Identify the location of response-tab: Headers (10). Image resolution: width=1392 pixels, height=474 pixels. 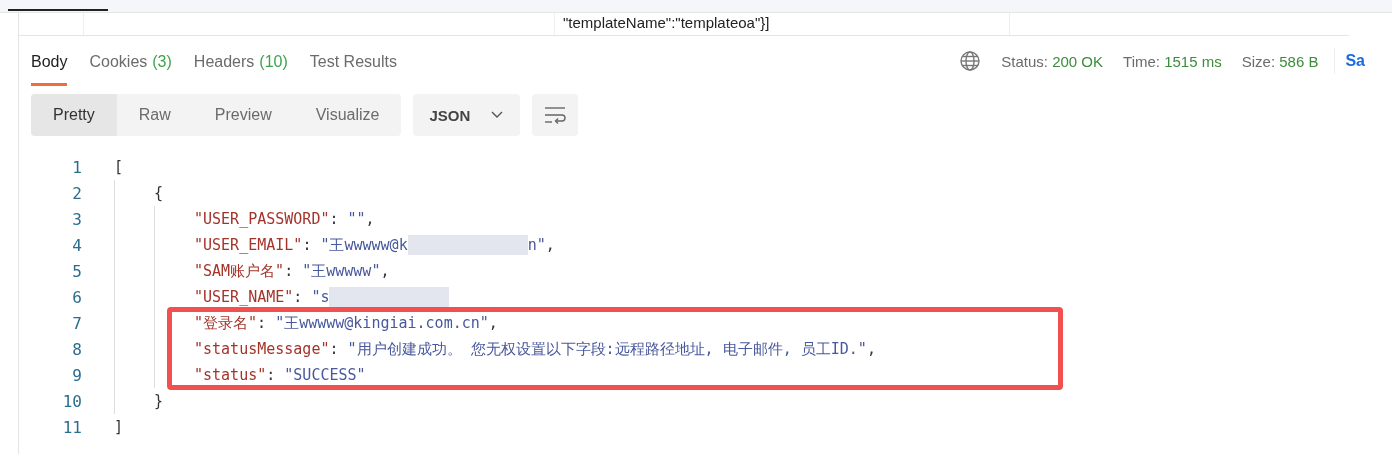
(240, 61).